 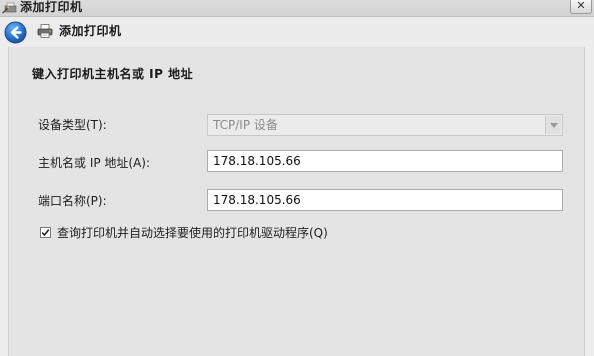 I want to click on device-type-label: 设备类型(T):, so click(x=72, y=125).